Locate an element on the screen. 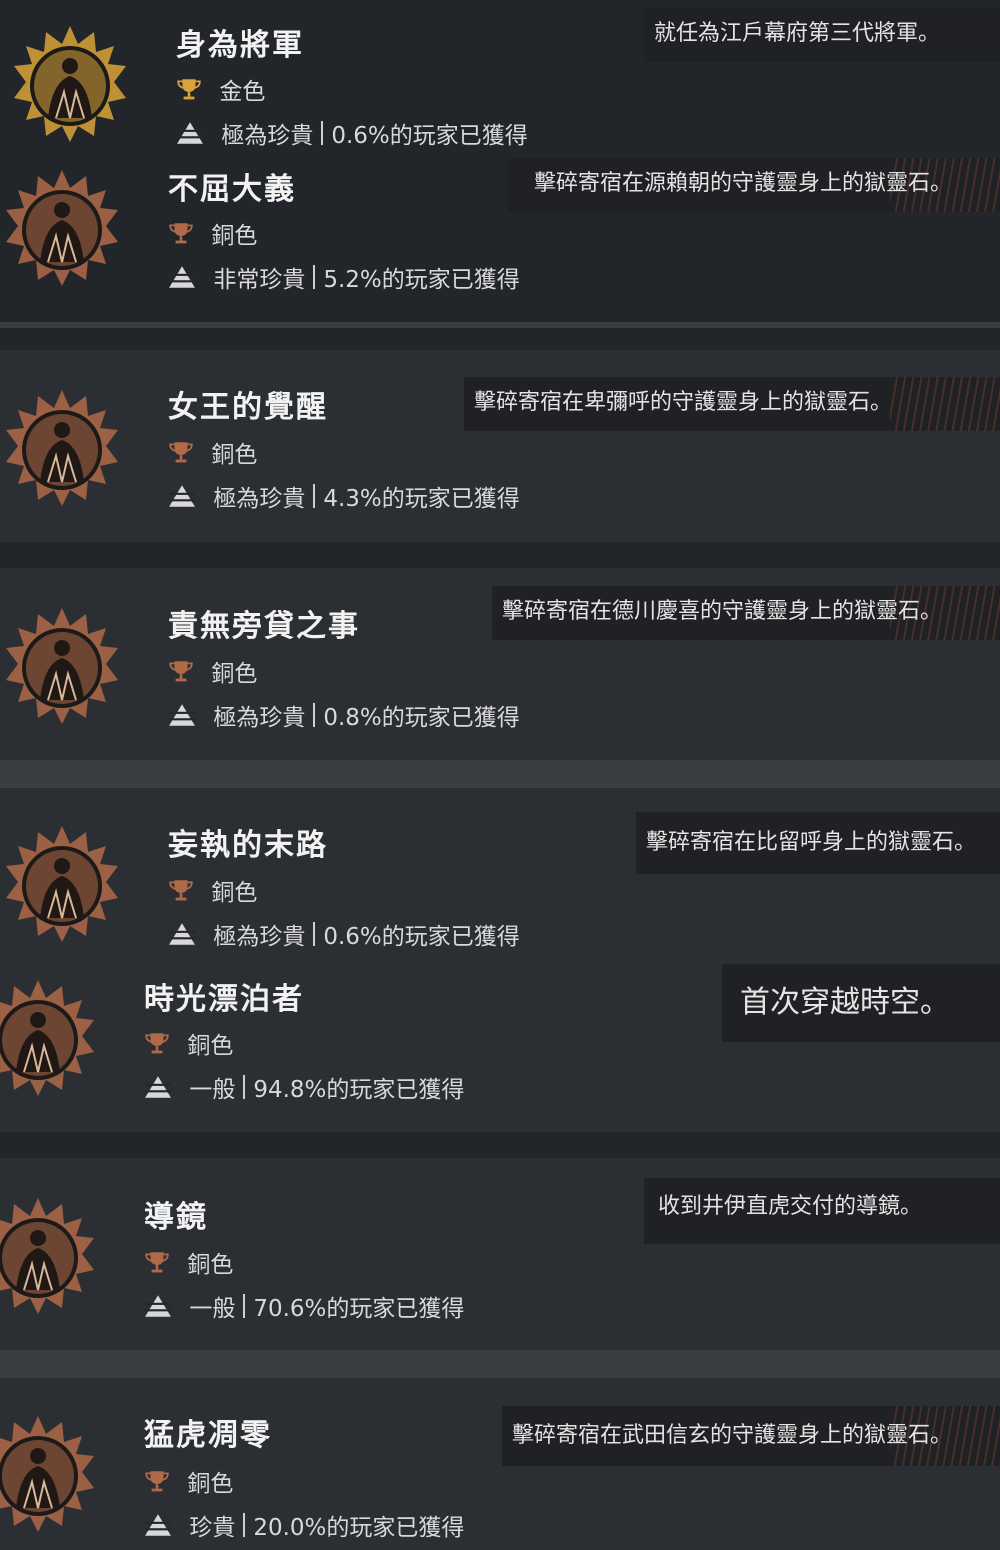  lord-emblem-icon is located at coordinates (62, 666).